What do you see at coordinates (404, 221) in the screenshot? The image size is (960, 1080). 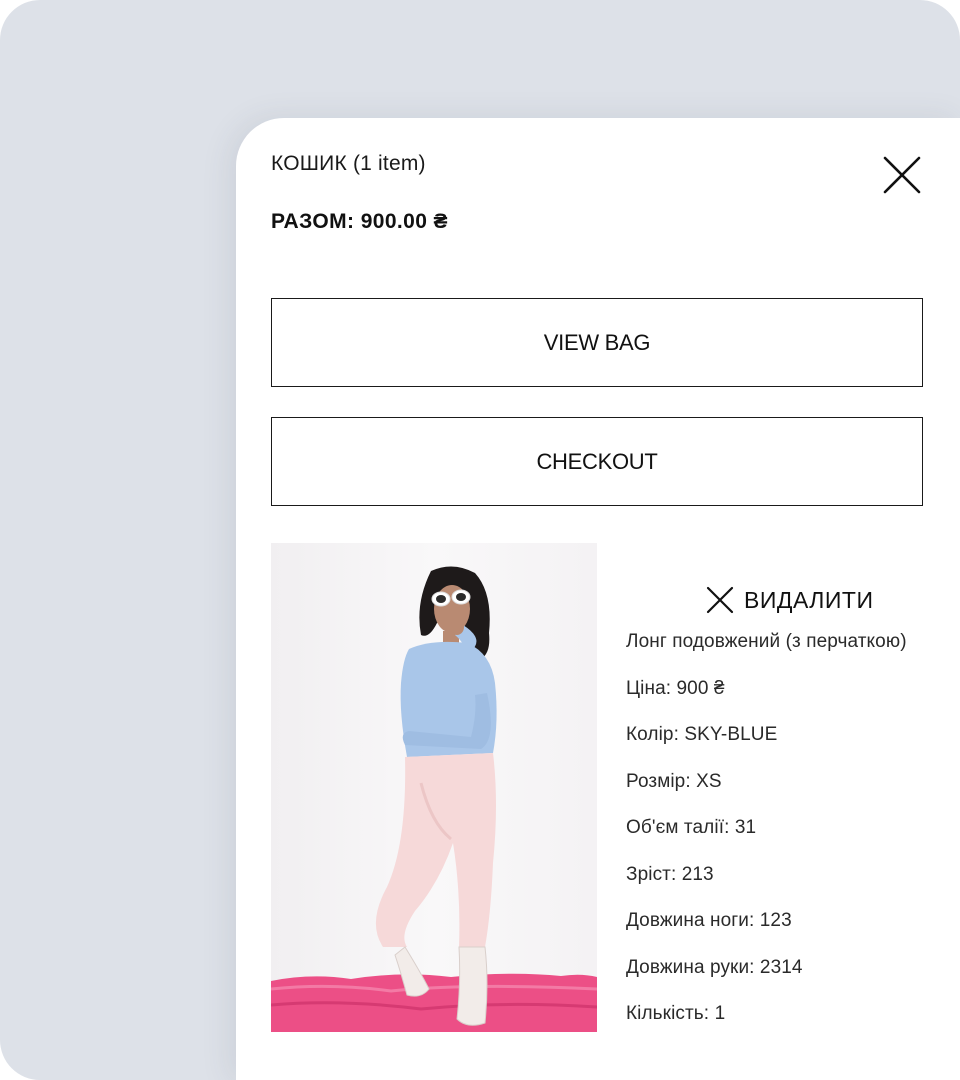 I see `cart-total-value: 900.00 ₴` at bounding box center [404, 221].